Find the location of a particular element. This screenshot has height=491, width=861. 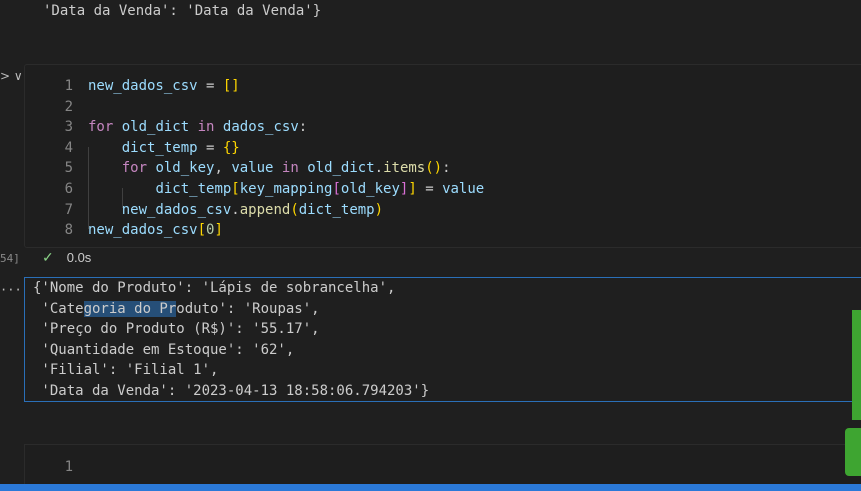

output-line: 'Filial': 'Filial 1', is located at coordinates (231, 370).